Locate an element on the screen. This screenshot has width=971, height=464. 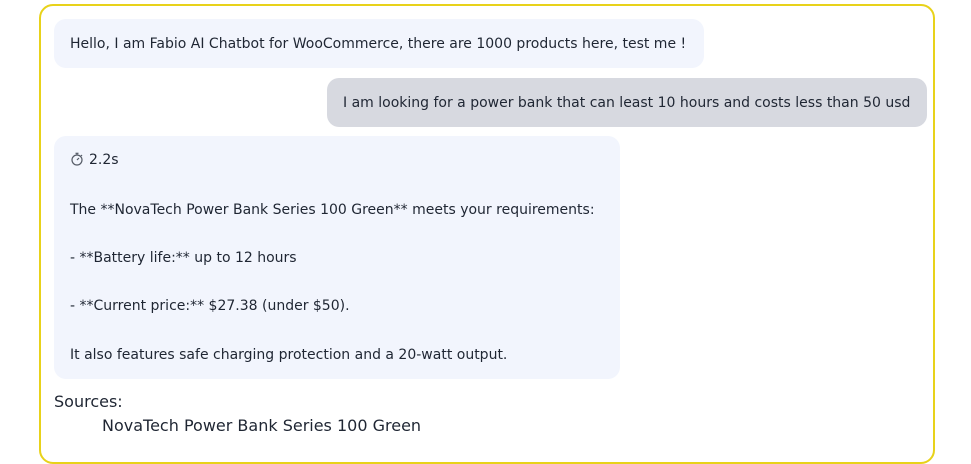
sources-label: Sources: is located at coordinates (88, 401).